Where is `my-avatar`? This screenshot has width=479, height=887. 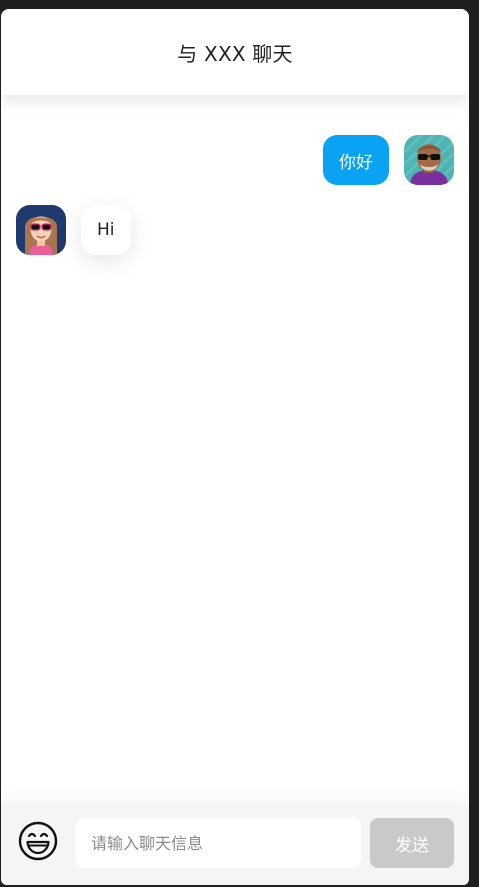 my-avatar is located at coordinates (429, 160).